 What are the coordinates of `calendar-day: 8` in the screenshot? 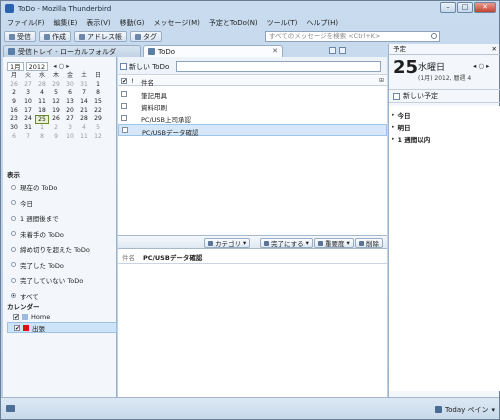 It's located at (42, 137).